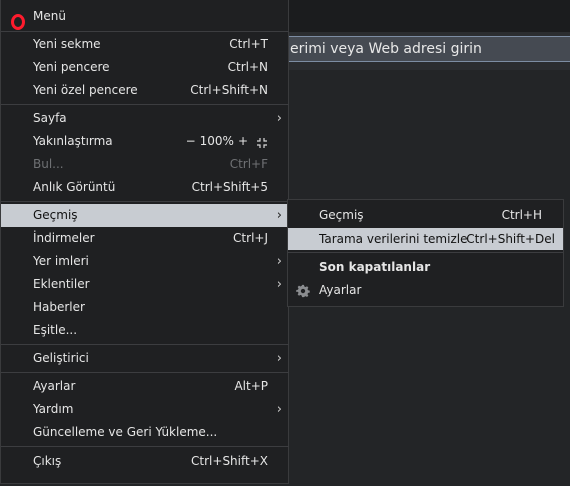 Image resolution: width=570 pixels, height=486 pixels. I want to click on menu-item-new-window: Yeni pencere Ctrl+N, so click(145, 67).